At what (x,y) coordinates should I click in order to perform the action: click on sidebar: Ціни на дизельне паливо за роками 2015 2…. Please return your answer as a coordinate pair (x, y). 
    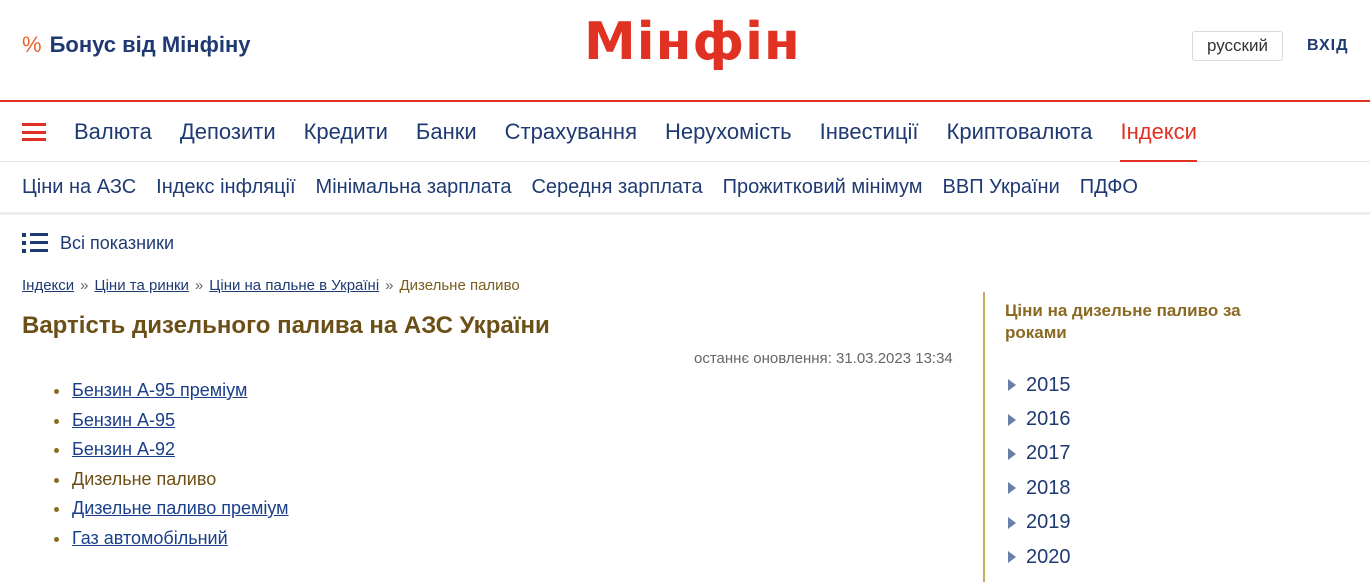
    Looking at the image, I should click on (1176, 437).